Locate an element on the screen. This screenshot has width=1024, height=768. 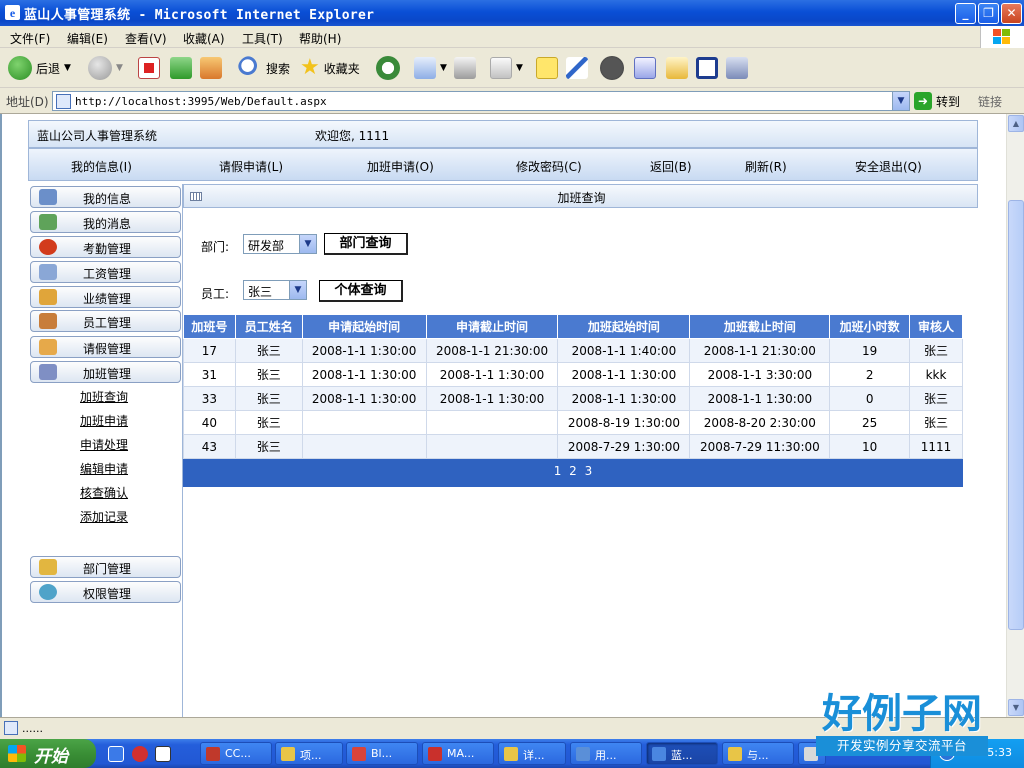
page-link-1: 1 is located at coordinates (558, 471).